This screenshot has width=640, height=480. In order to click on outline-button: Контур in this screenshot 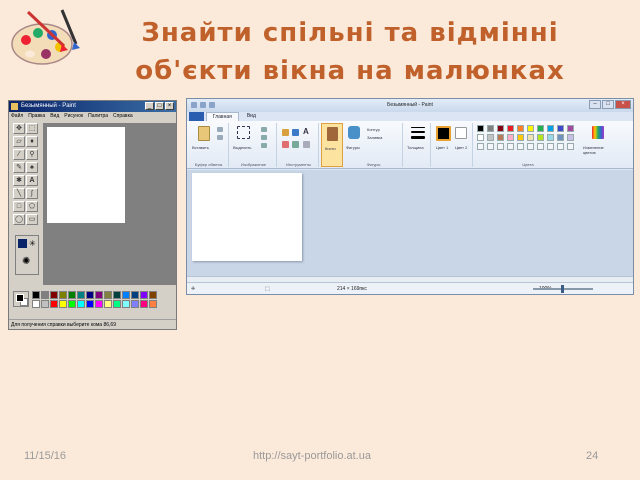, I will do `click(373, 129)`.